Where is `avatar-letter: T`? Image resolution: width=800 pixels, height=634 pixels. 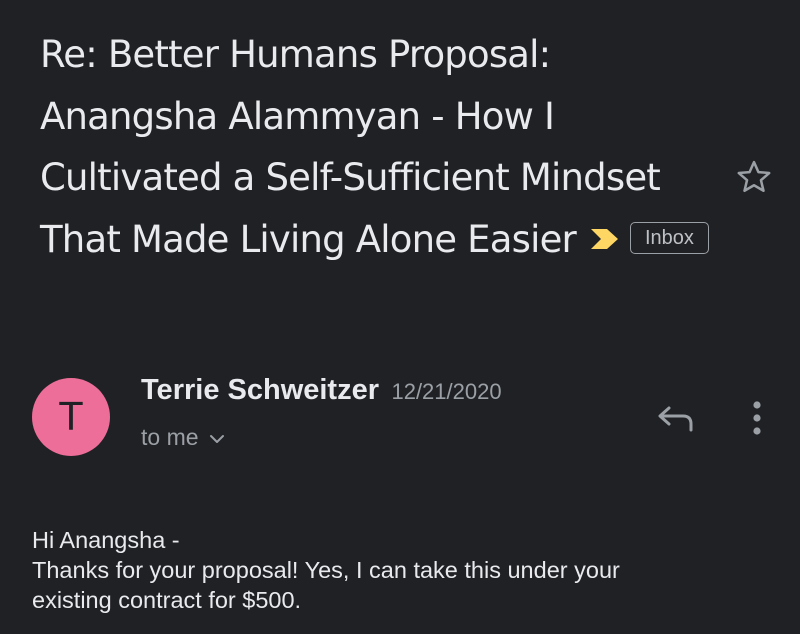 avatar-letter: T is located at coordinates (71, 417).